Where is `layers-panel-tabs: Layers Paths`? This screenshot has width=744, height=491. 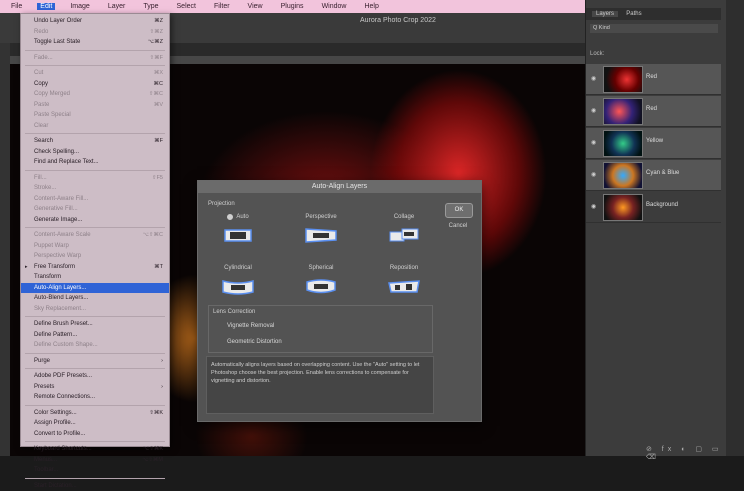 layers-panel-tabs: Layers Paths is located at coordinates (653, 14).